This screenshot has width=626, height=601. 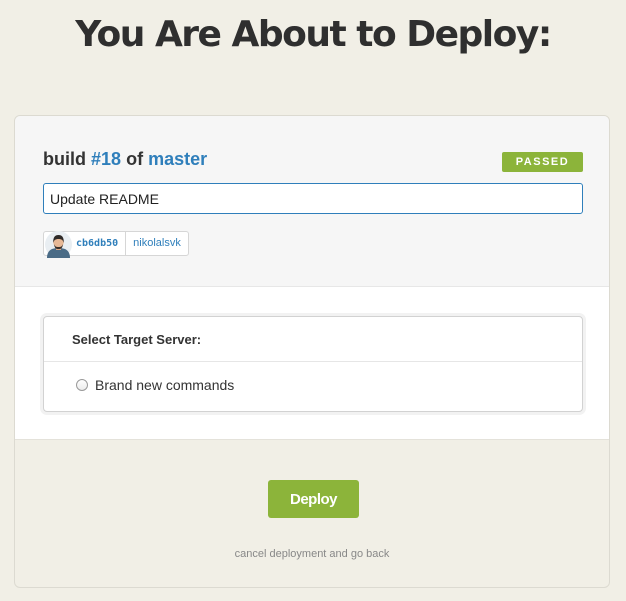 What do you see at coordinates (137, 339) in the screenshot?
I see `server-select-heading: Select Target Server:` at bounding box center [137, 339].